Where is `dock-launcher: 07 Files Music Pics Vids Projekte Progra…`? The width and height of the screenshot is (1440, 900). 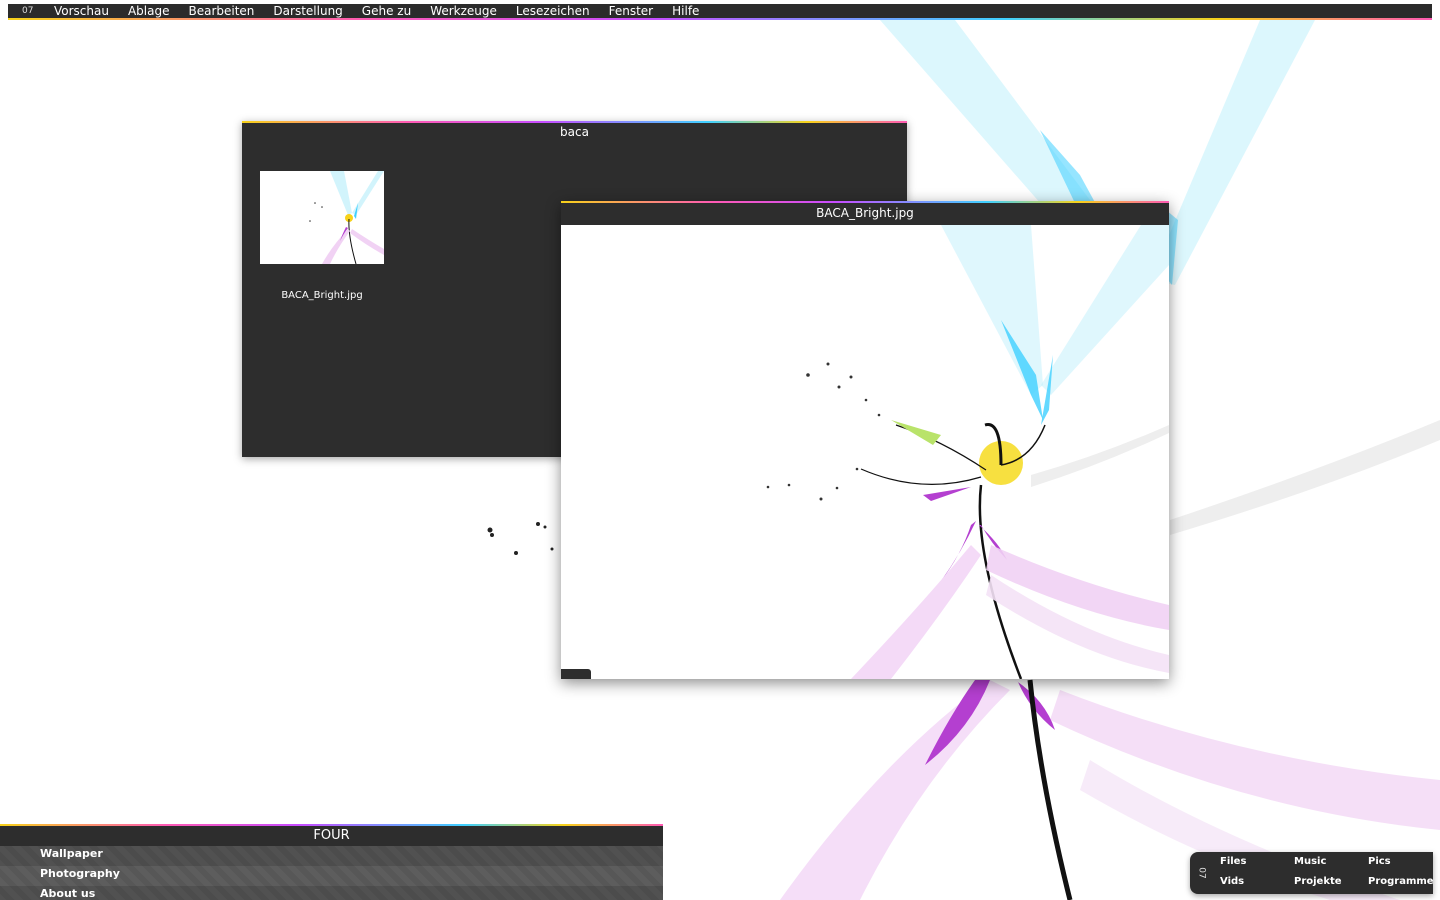
dock-launcher: 07 Files Music Pics Vids Projekte Progra… is located at coordinates (1312, 873).